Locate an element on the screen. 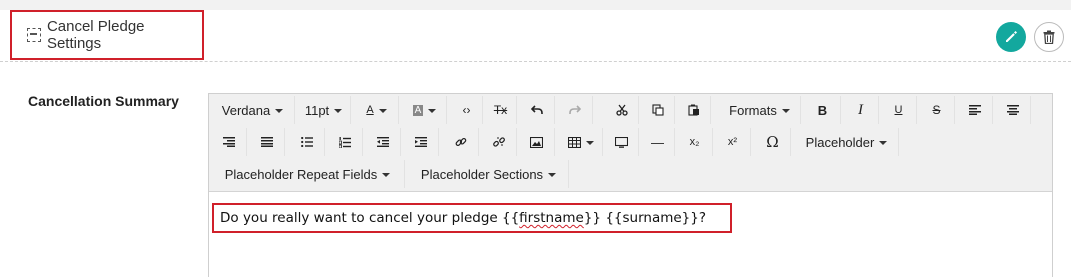 The height and width of the screenshot is (277, 1071). indent-button is located at coordinates (421, 142).